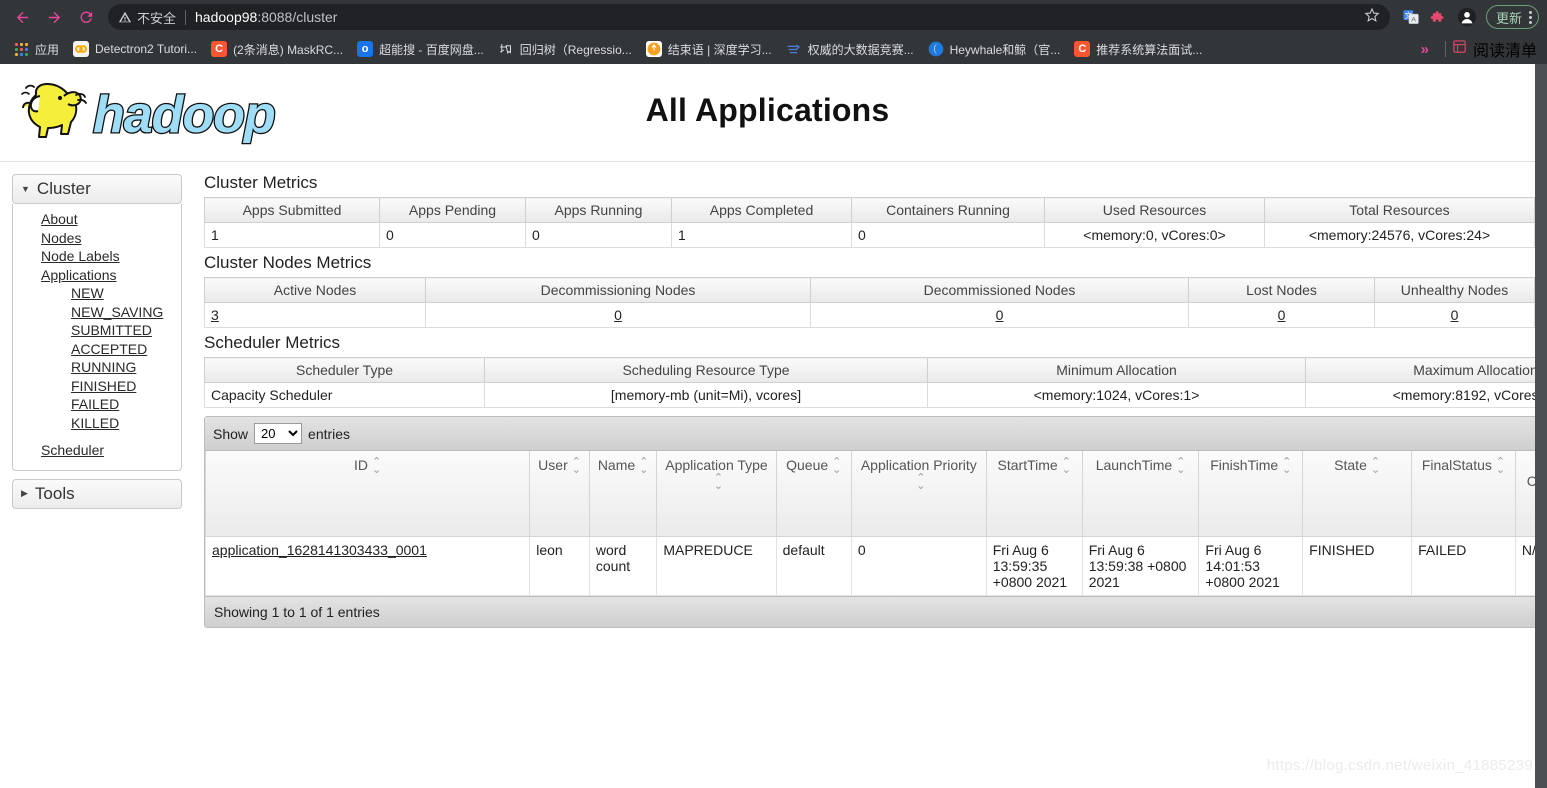 The height and width of the screenshot is (788, 1547). Describe the element at coordinates (559, 494) in the screenshot. I see `col-user: User ⌃ ⌄` at that location.